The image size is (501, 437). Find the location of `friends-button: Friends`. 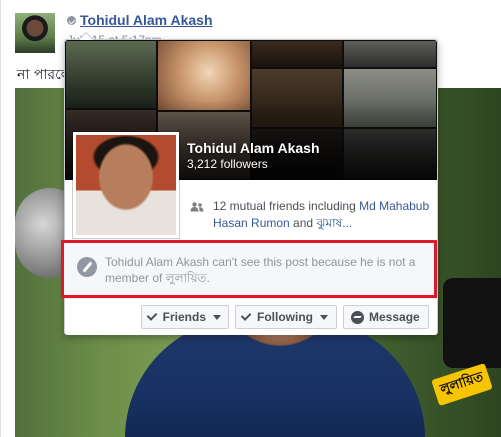

friends-button: Friends is located at coordinates (185, 317).